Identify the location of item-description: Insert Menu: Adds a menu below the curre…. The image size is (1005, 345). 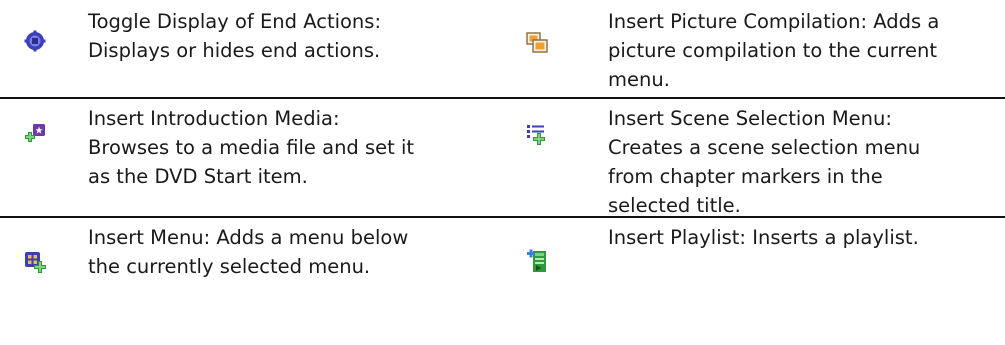
(248, 252).